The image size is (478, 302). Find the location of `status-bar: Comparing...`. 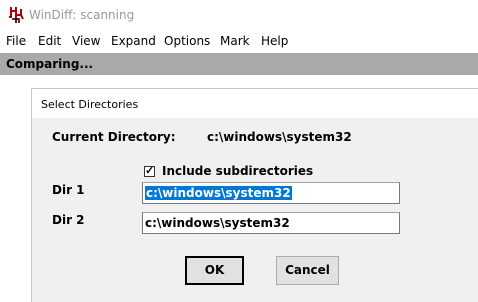

status-bar: Comparing... is located at coordinates (239, 64).